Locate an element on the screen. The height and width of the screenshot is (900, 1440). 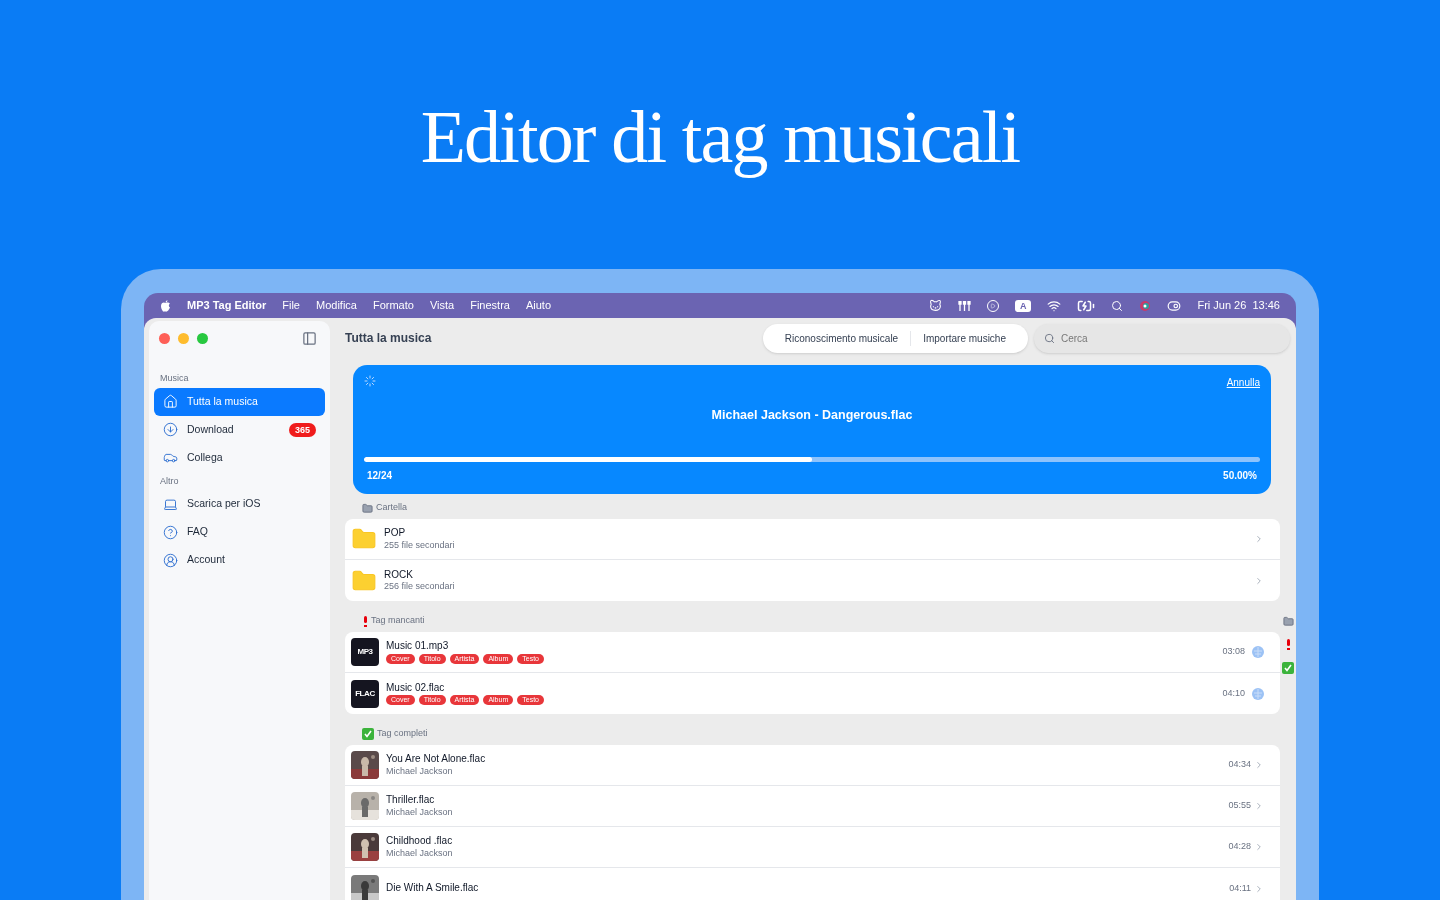
sidebar-item: FAQ is located at coordinates (239, 532).